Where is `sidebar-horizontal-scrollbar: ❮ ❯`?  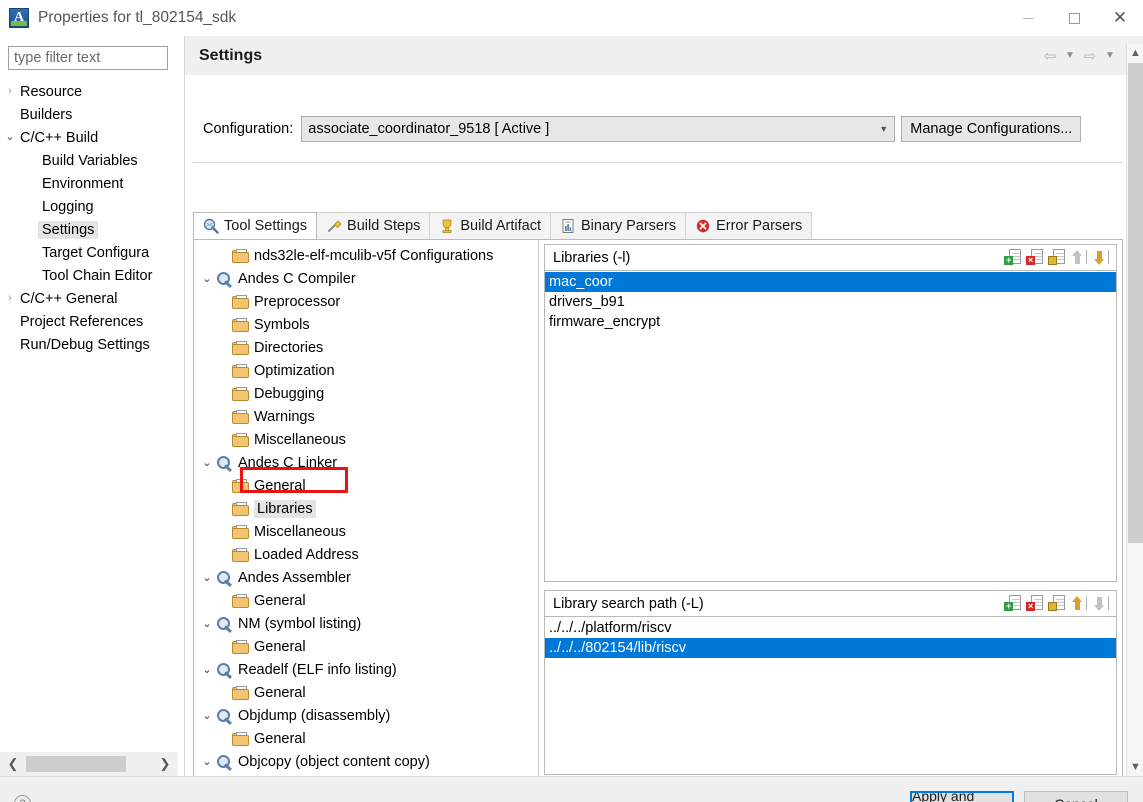
sidebar-horizontal-scrollbar: ❮ ❯ is located at coordinates (89, 764).